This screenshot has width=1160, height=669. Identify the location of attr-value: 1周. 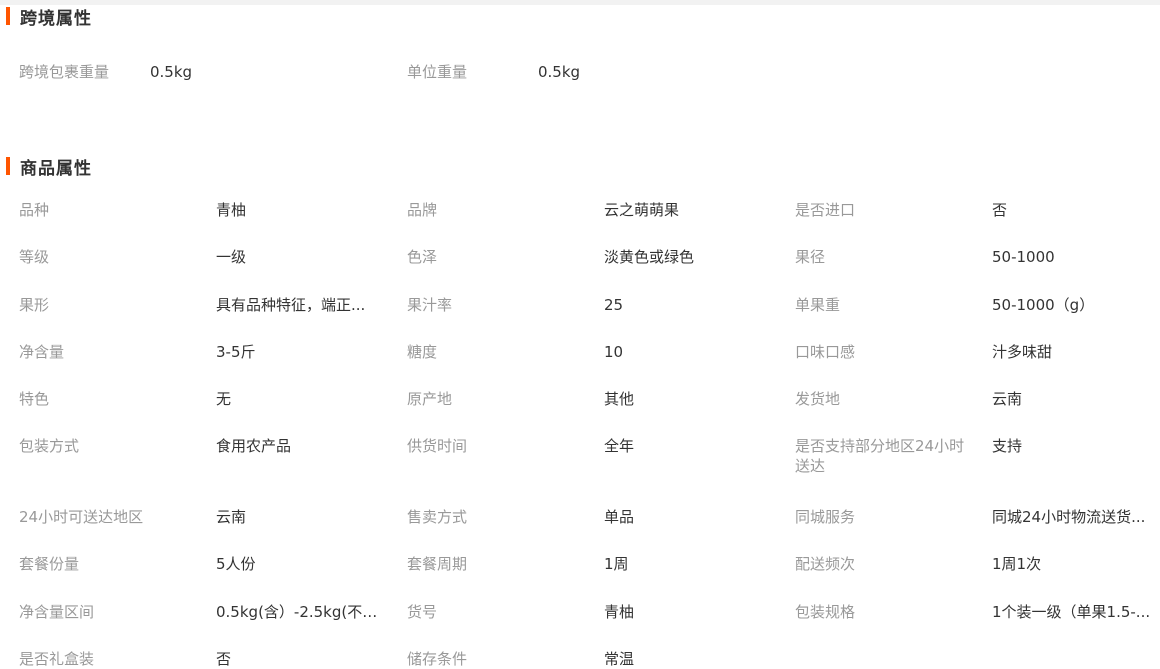
(616, 564).